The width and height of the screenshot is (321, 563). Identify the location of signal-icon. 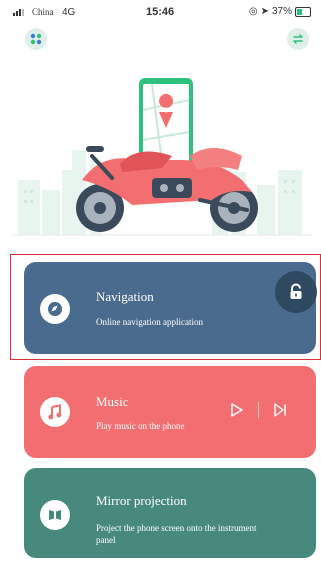
(18, 12).